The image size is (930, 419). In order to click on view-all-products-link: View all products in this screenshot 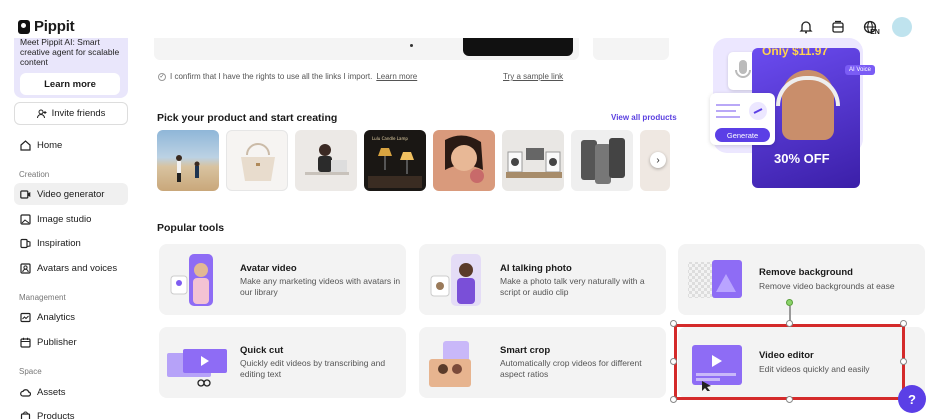, I will do `click(644, 117)`.